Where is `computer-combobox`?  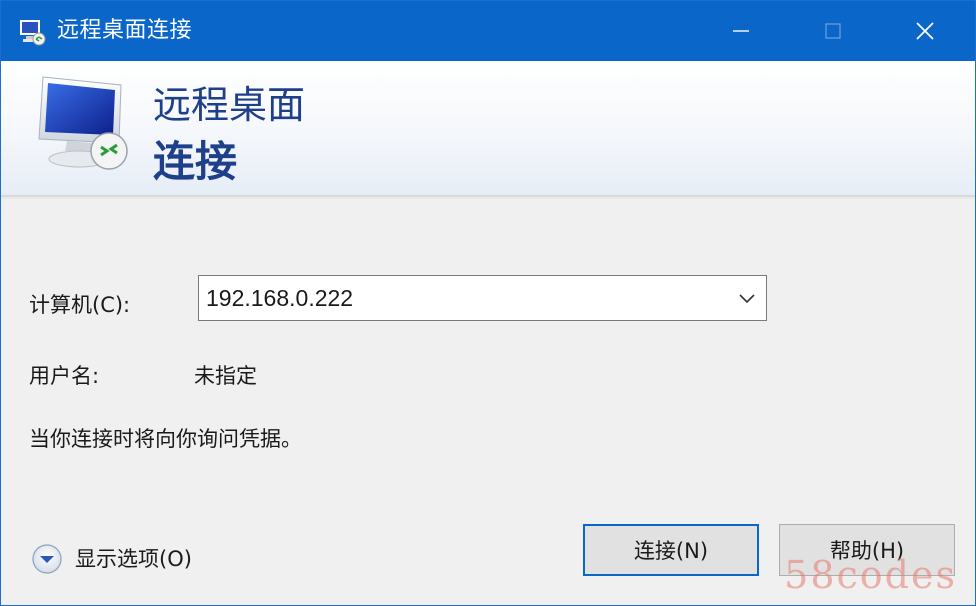
computer-combobox is located at coordinates (482, 298).